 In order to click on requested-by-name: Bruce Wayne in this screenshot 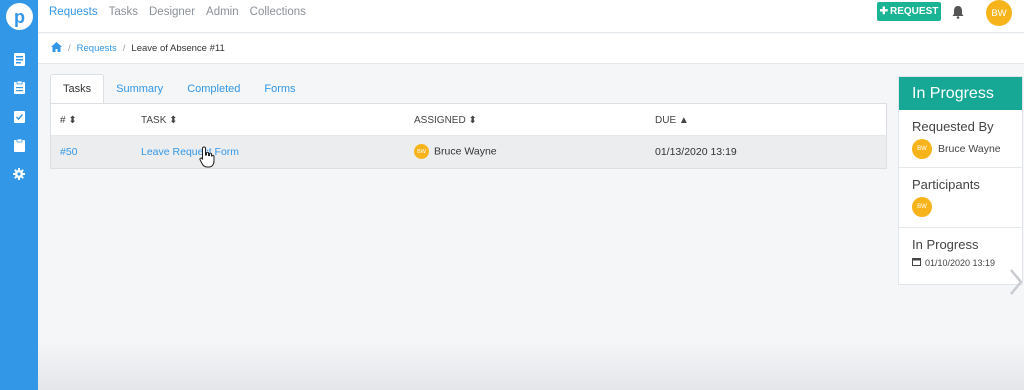, I will do `click(969, 149)`.